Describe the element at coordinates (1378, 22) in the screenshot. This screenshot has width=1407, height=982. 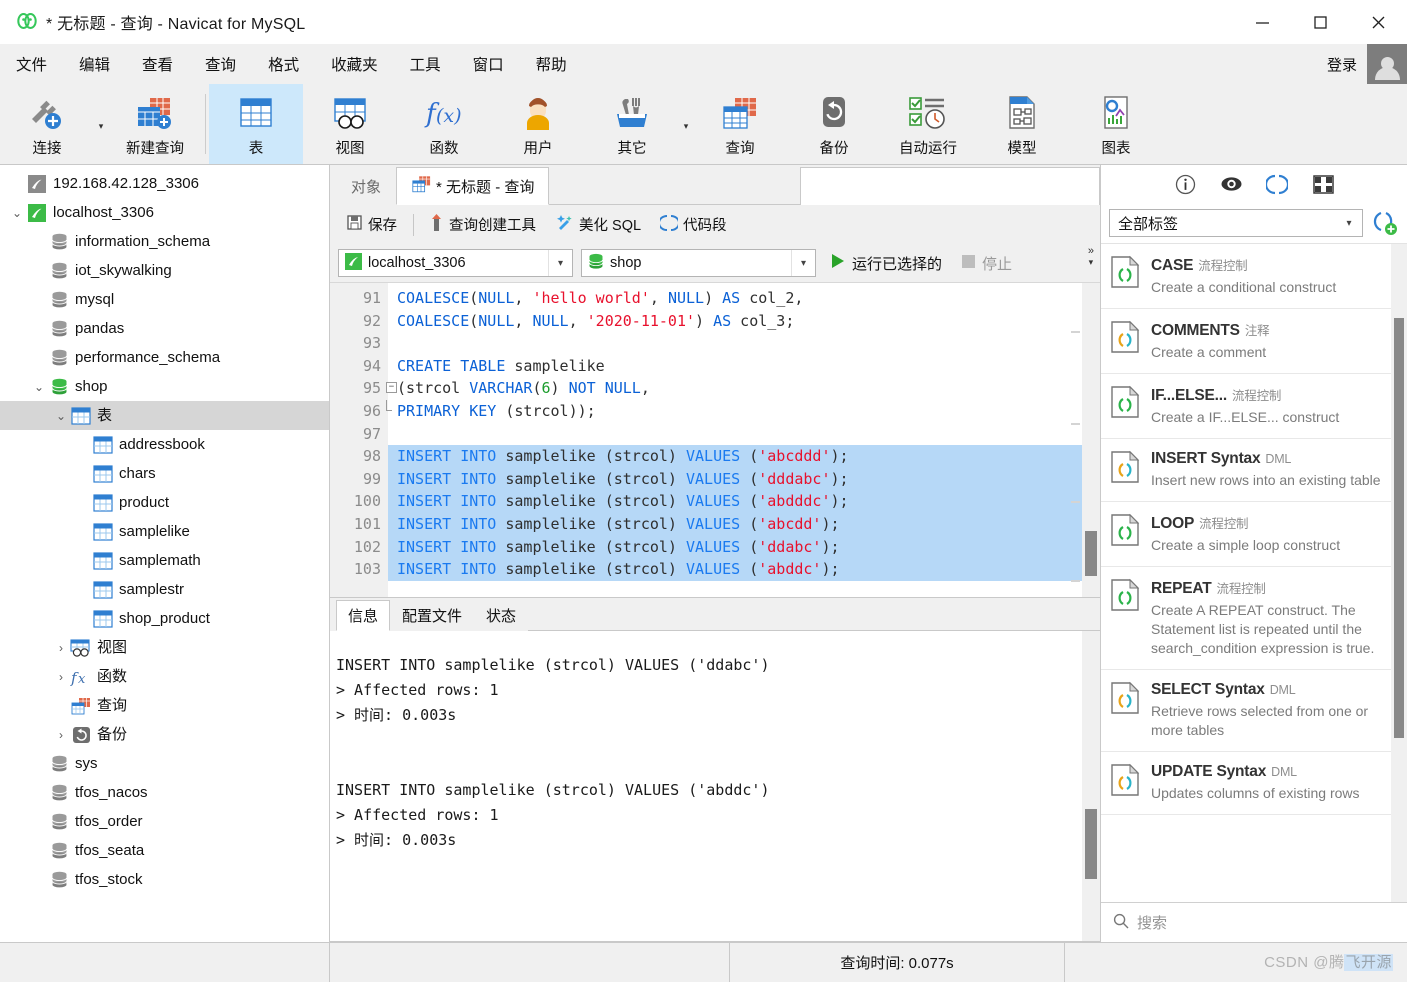
I see `close-button` at that location.